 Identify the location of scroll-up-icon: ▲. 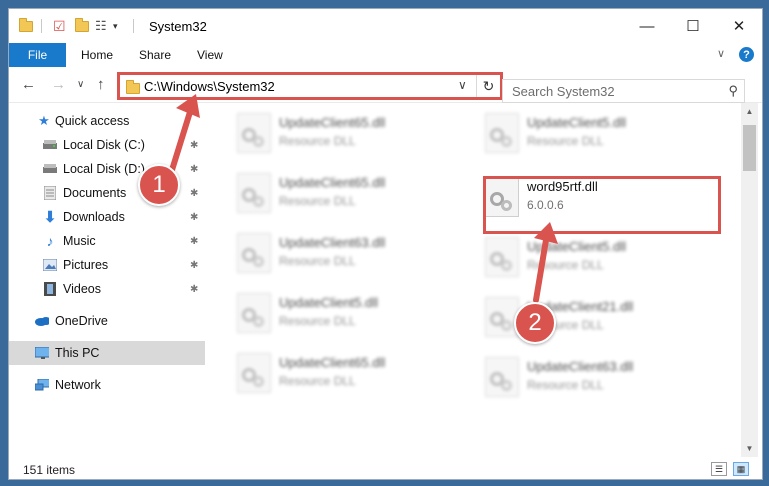
(749, 111).